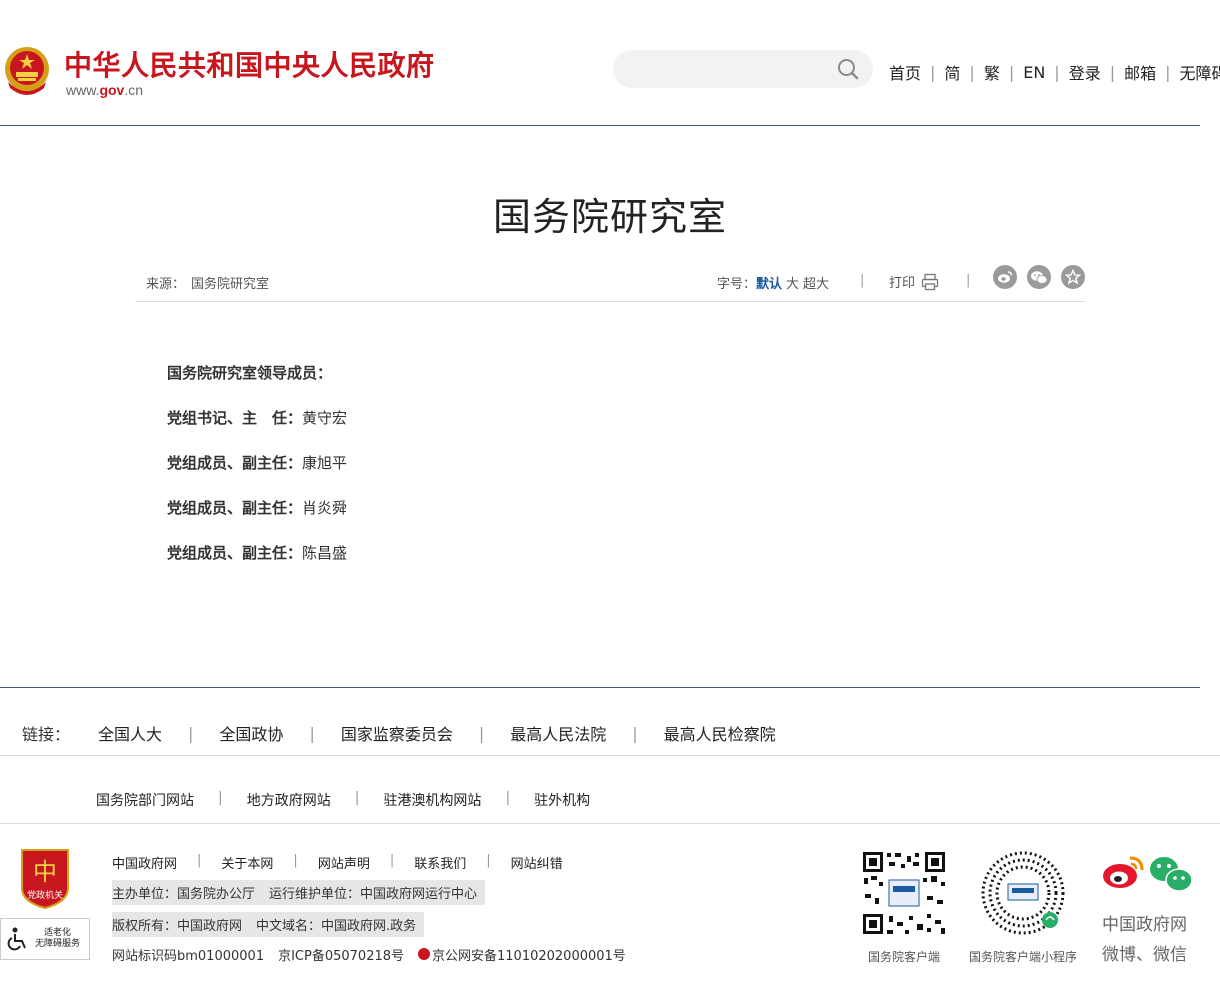  I want to click on svg-text: 中, so click(45, 872).